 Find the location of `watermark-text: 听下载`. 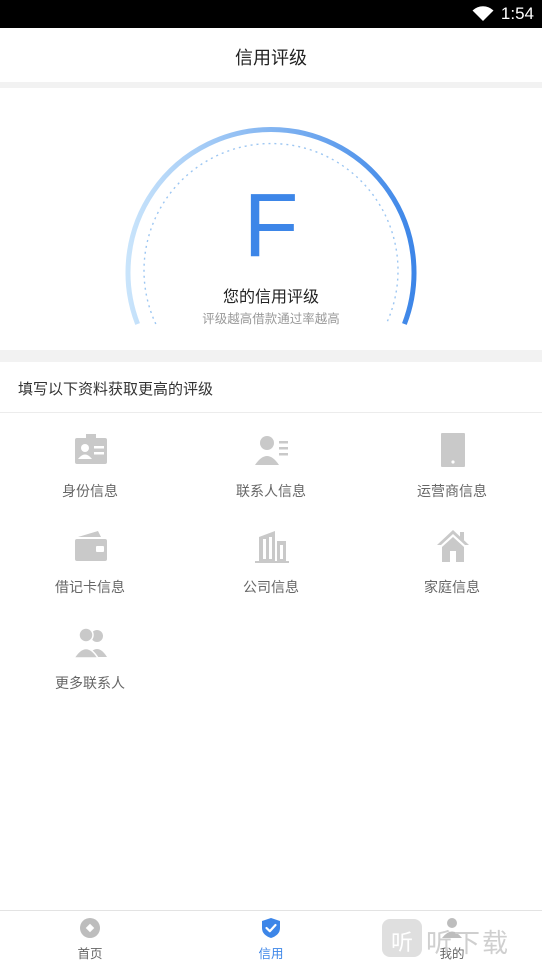

watermark-text: 听下载 is located at coordinates (468, 944).